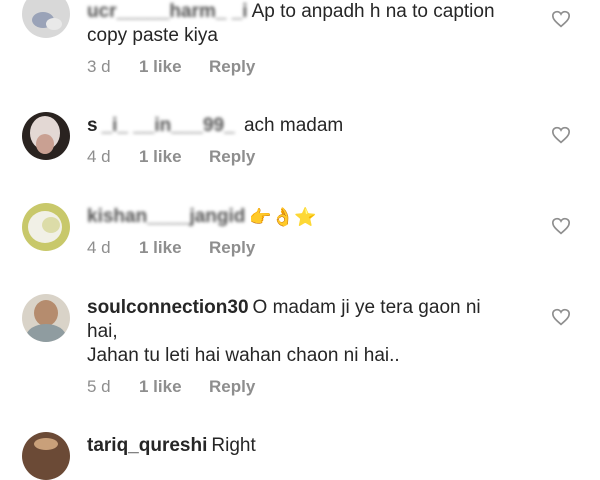  What do you see at coordinates (166, 216) in the screenshot?
I see `comment-username: kishan____jangid` at bounding box center [166, 216].